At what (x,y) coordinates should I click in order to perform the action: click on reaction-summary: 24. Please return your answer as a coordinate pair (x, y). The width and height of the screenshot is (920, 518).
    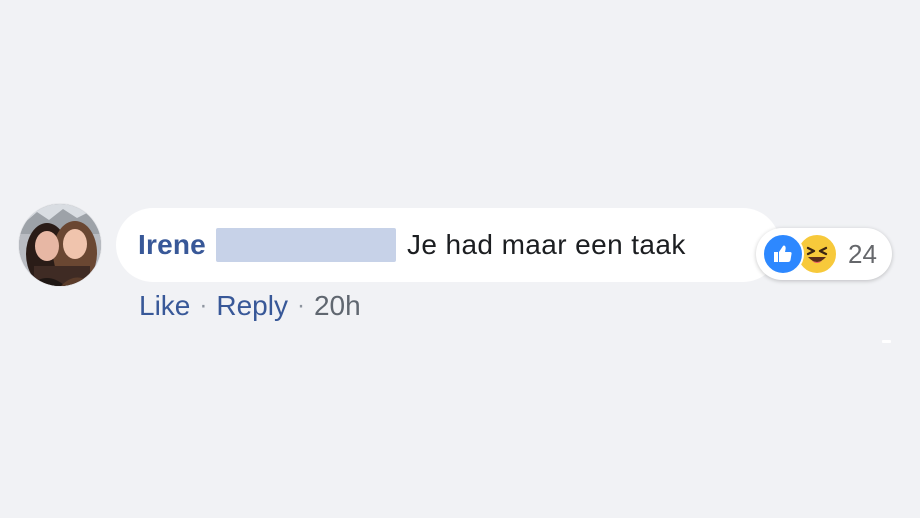
    Looking at the image, I should click on (824, 254).